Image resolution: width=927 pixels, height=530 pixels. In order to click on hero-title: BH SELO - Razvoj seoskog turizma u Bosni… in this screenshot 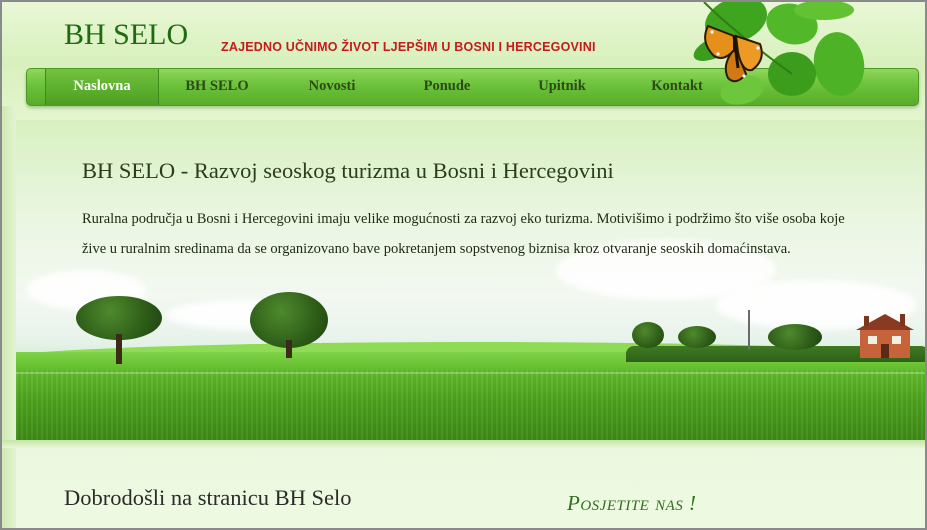, I will do `click(348, 170)`.